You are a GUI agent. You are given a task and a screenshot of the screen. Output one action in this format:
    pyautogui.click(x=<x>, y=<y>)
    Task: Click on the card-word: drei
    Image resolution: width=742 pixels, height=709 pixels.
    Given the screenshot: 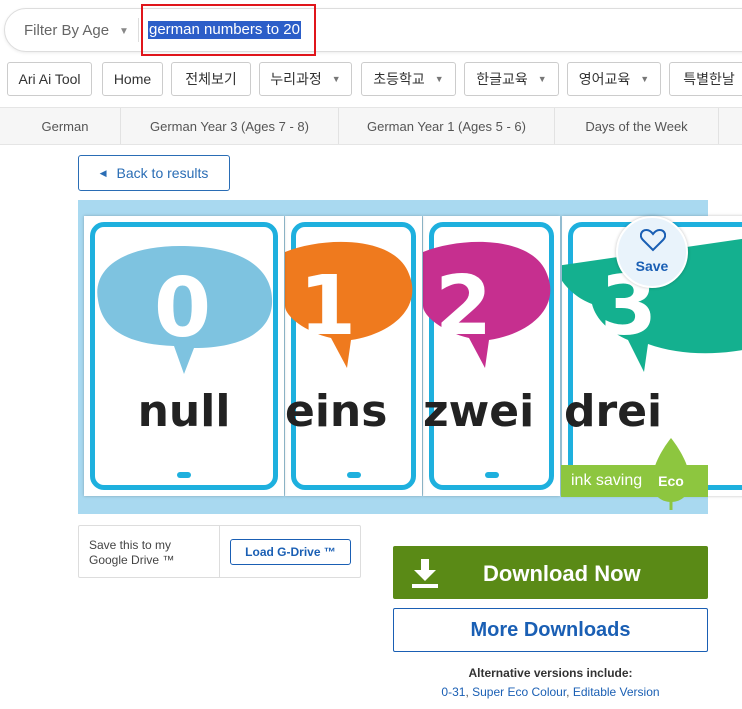 What is the action you would take?
    pyautogui.click(x=613, y=411)
    